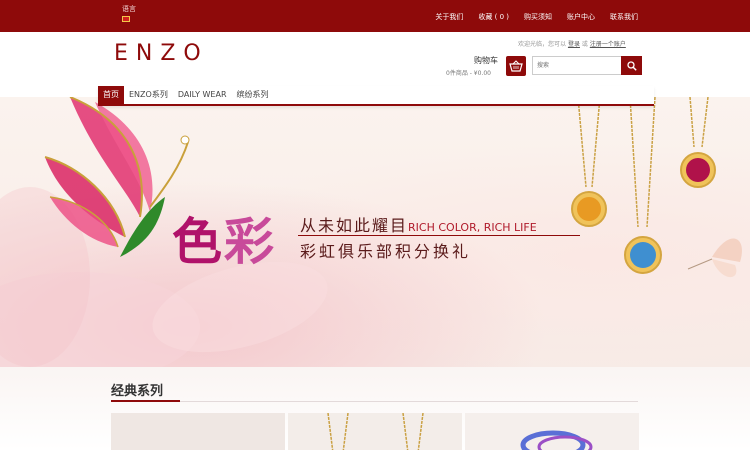 The height and width of the screenshot is (450, 750). What do you see at coordinates (253, 95) in the screenshot?
I see `nav-item-colorful-series: 缤纷系列` at bounding box center [253, 95].